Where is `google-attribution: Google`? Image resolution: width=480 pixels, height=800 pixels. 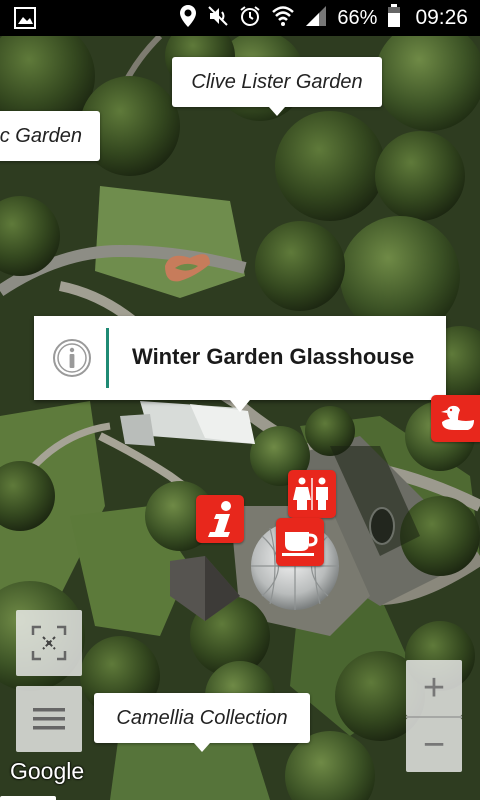 google-attribution: Google is located at coordinates (47, 771).